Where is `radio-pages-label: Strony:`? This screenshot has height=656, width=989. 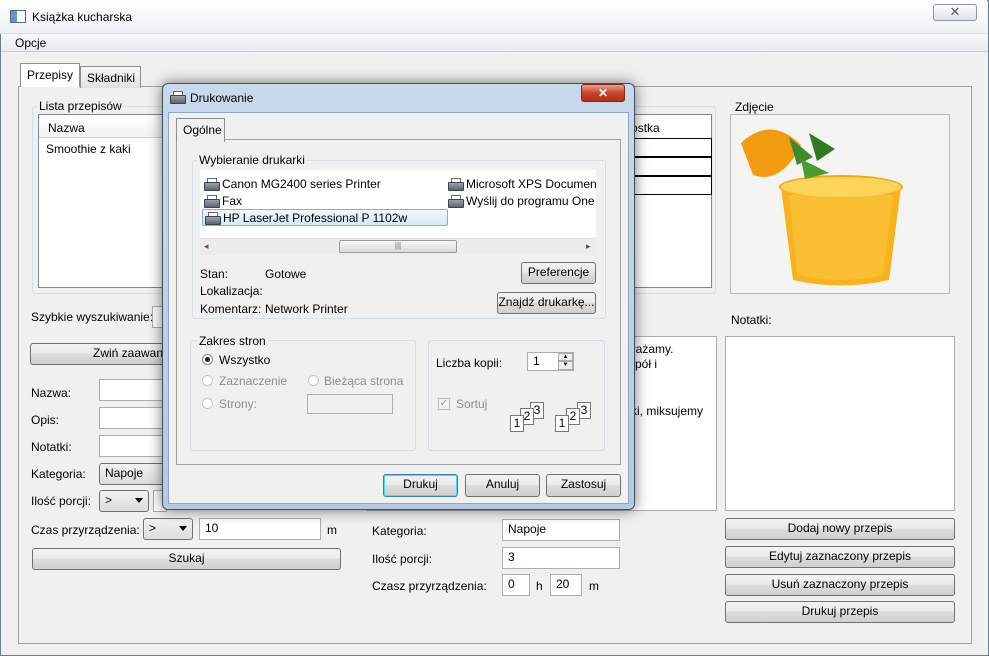 radio-pages-label: Strony: is located at coordinates (238, 404).